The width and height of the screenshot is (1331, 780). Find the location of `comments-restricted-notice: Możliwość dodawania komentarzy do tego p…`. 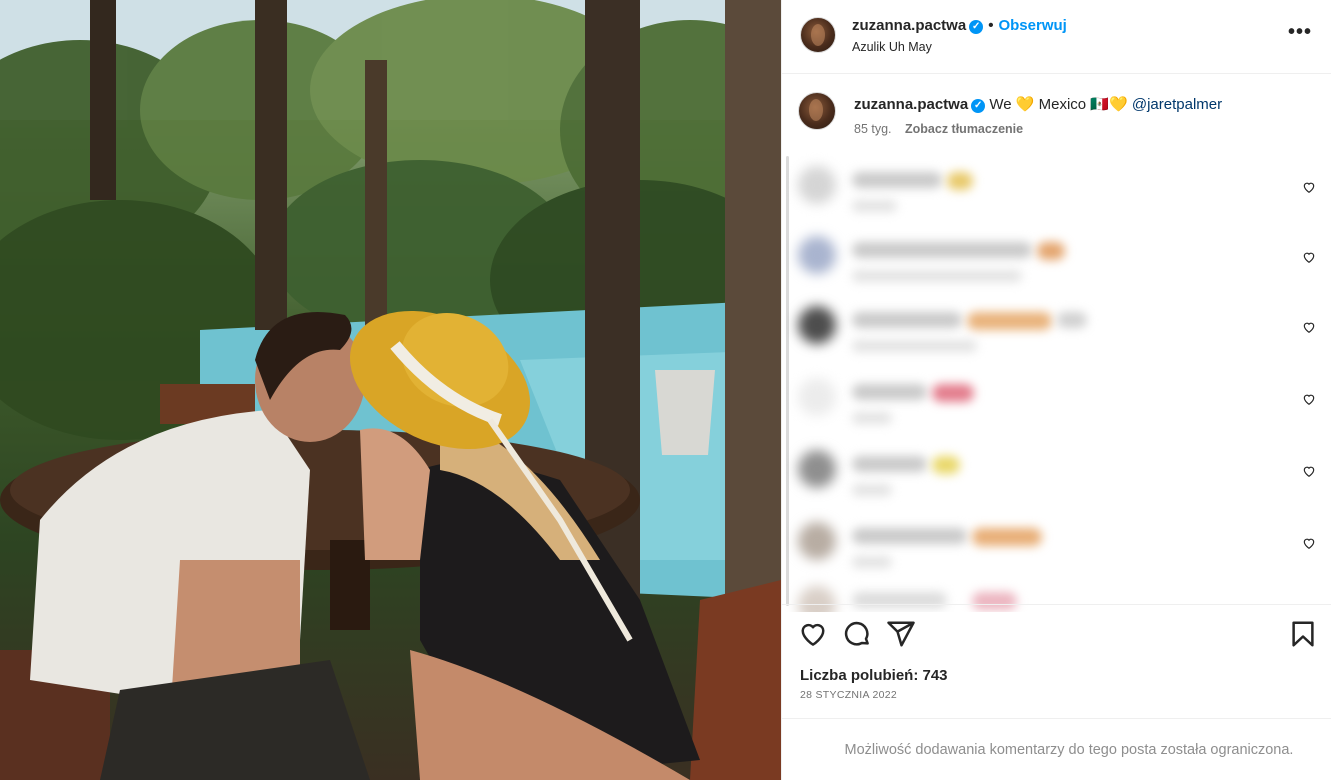

comments-restricted-notice: Możliwość dodawania komentarzy do tego p… is located at coordinates (1056, 749).